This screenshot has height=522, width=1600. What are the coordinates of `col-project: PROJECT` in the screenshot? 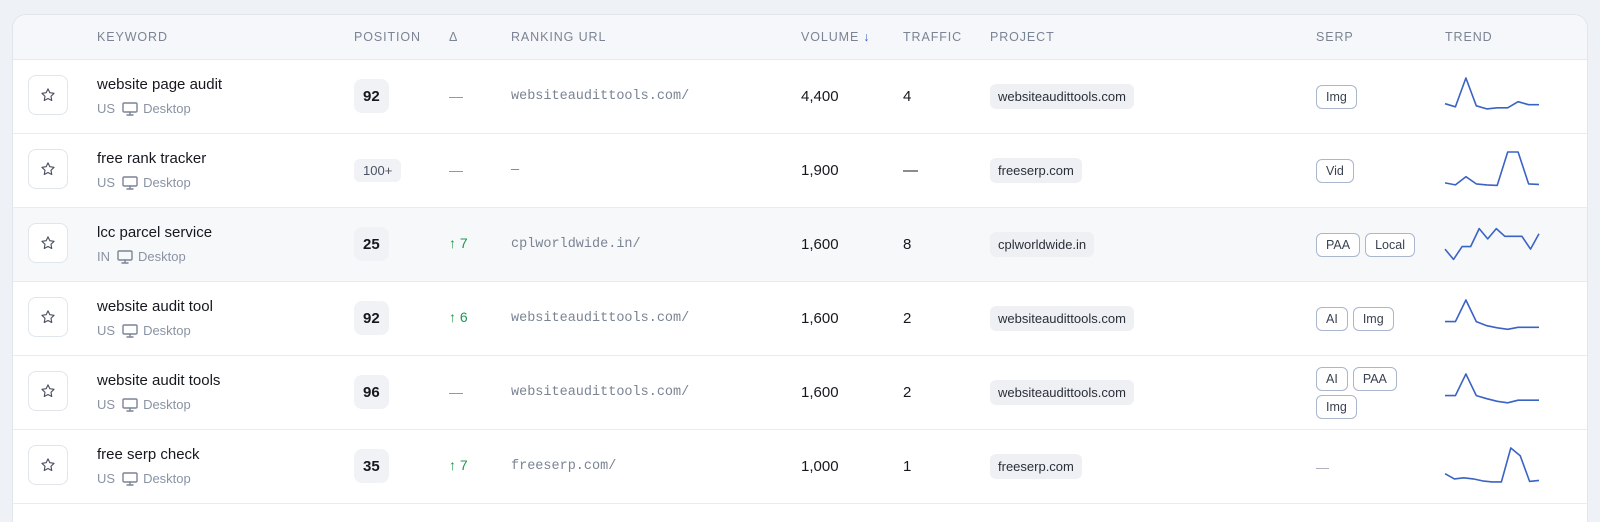 It's located at (1022, 37).